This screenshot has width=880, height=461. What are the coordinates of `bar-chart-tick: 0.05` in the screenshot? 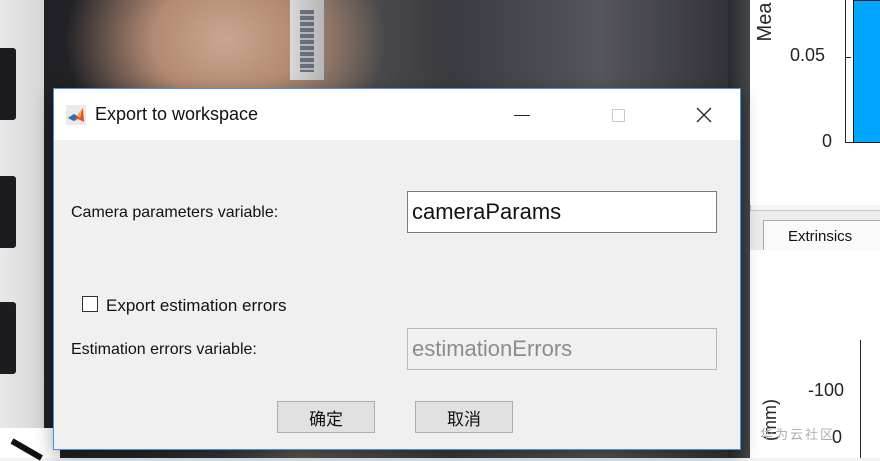 It's located at (808, 55).